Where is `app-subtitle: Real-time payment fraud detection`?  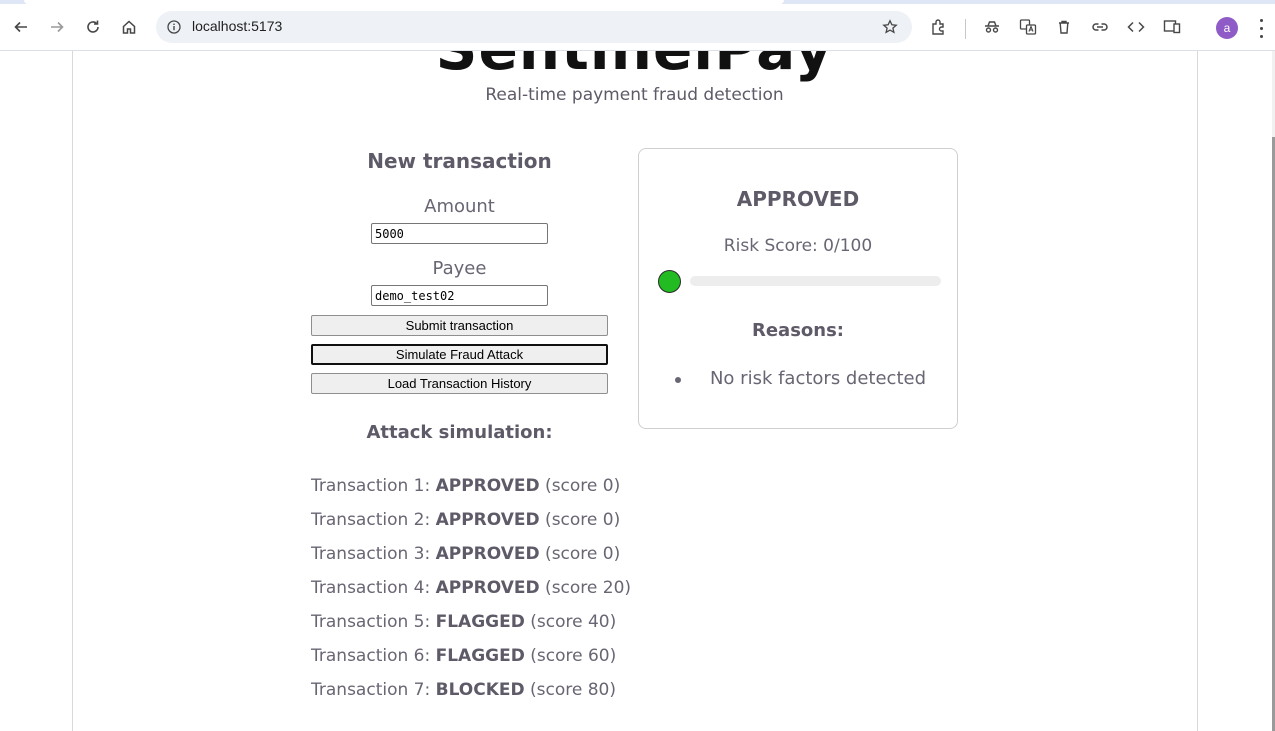
app-subtitle: Real-time payment fraud detection is located at coordinates (634, 95).